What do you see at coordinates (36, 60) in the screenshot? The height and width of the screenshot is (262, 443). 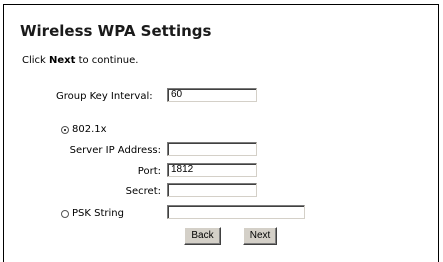 I see `instruction-prefix: Click` at bounding box center [36, 60].